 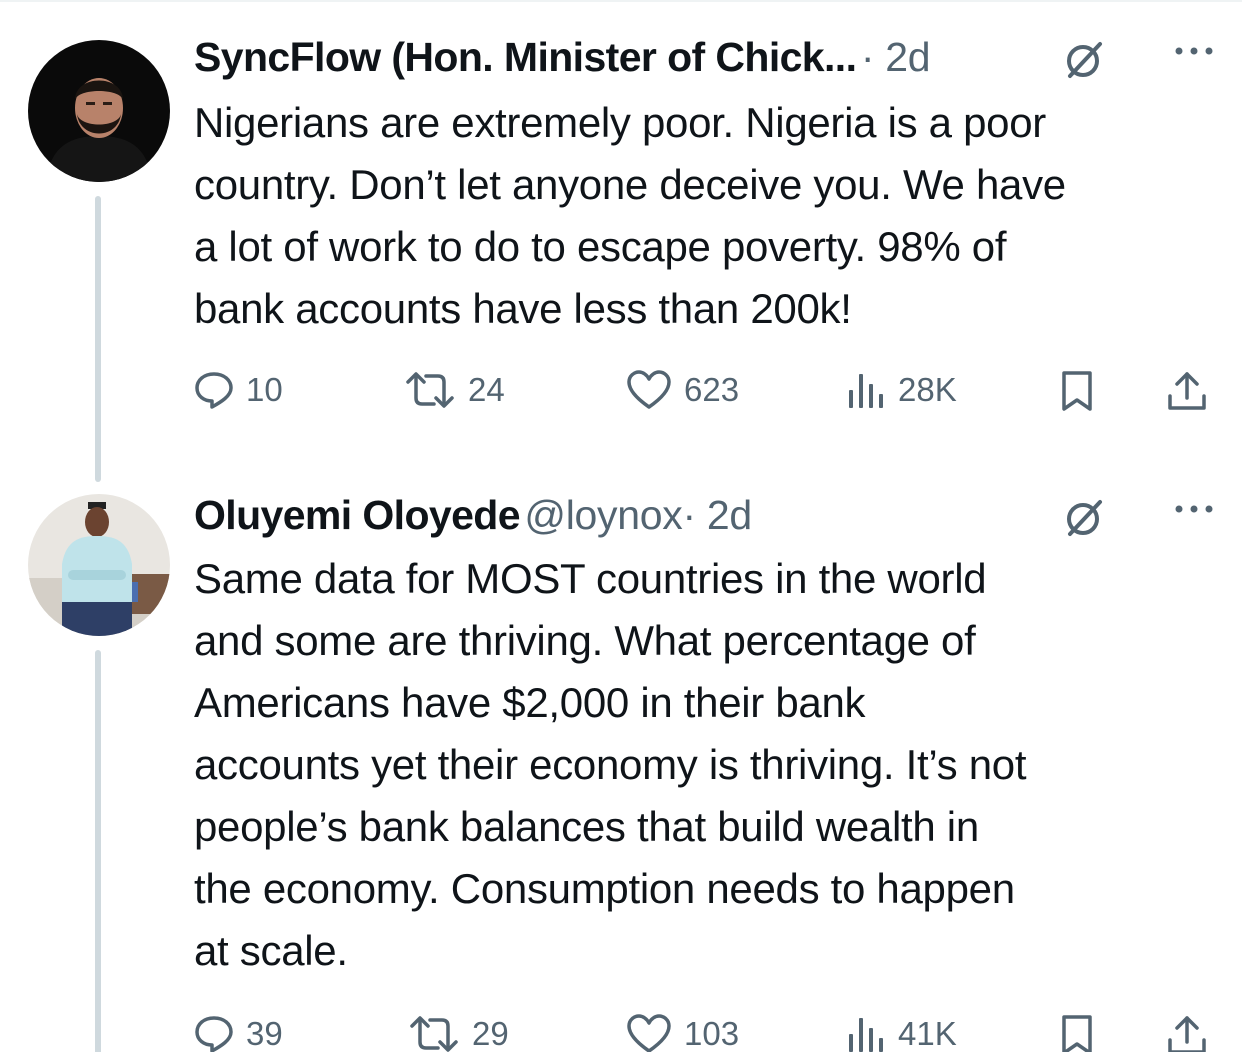 I want to click on avatar-syncflow, so click(x=99, y=111).